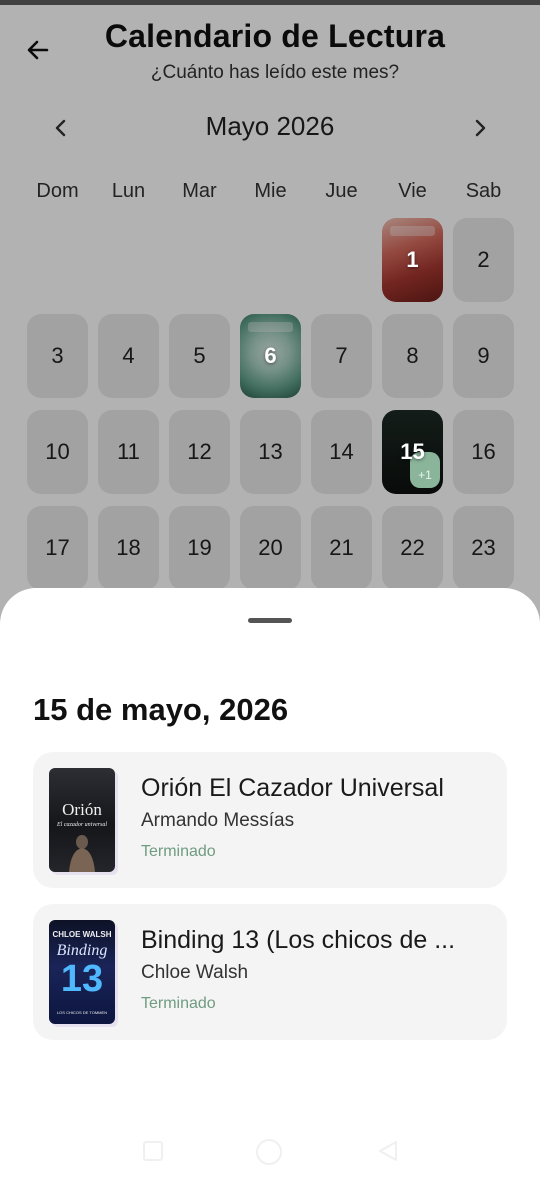  What do you see at coordinates (82, 934) in the screenshot?
I see `cover-author: CHLOE WALSH` at bounding box center [82, 934].